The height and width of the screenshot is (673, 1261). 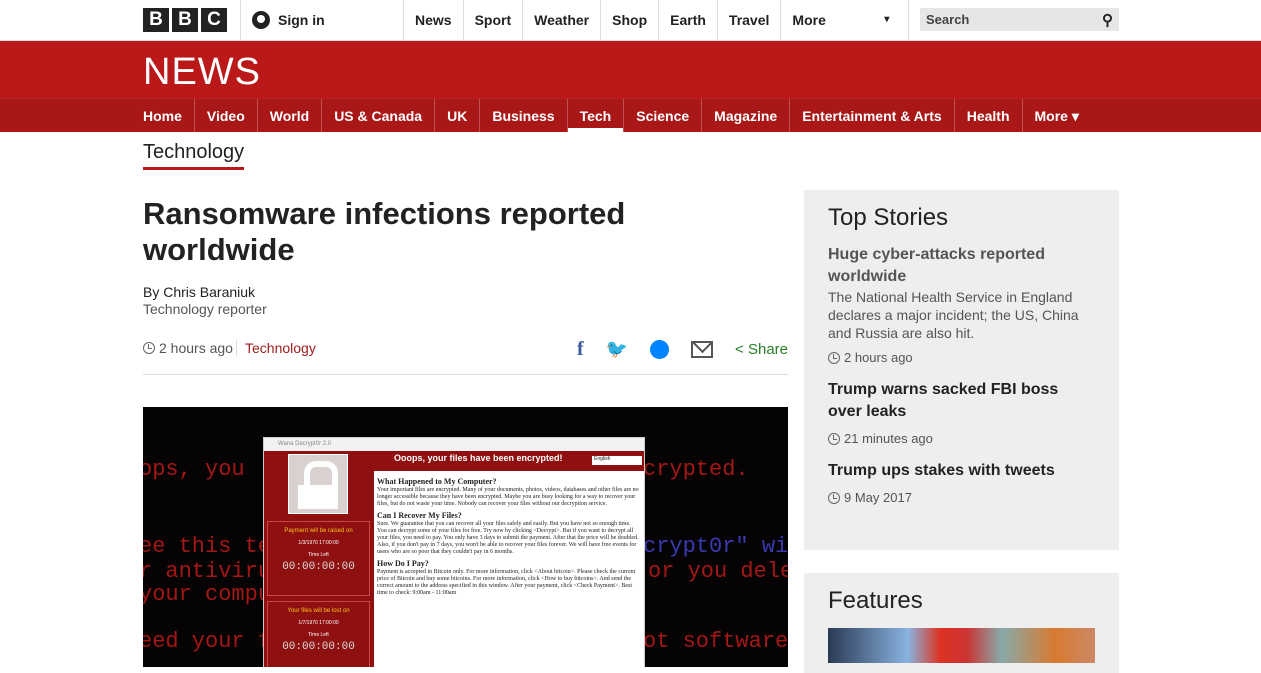 I want to click on byline: By Chris Baraniuk Technology reporter, so click(x=205, y=301).